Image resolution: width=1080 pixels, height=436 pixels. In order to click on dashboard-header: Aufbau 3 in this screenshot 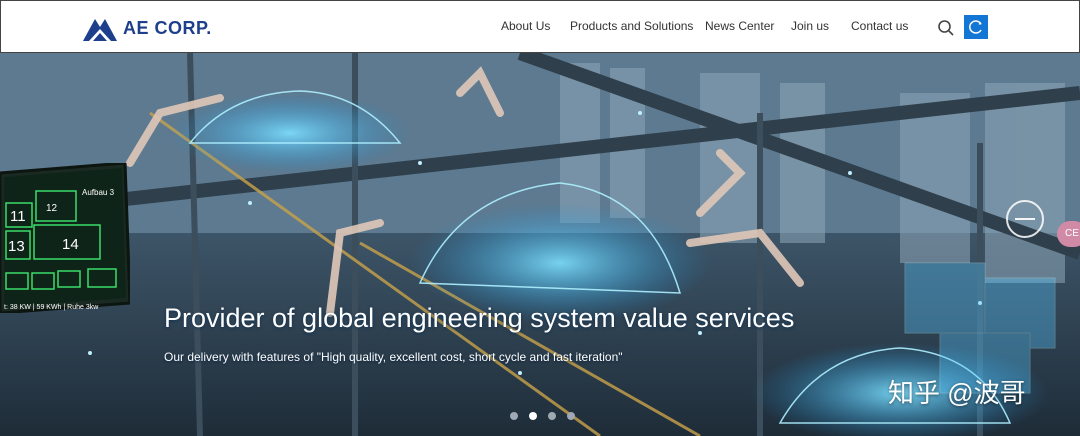, I will do `click(98, 192)`.